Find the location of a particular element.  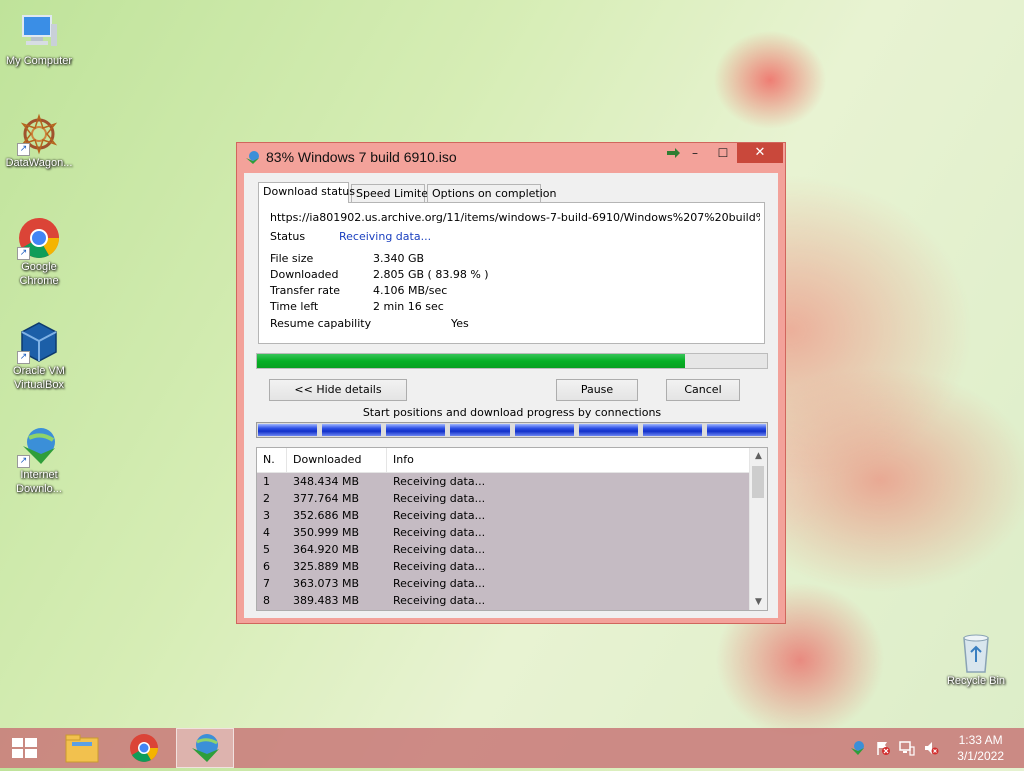

row-downloaded: 325.889 MB is located at coordinates (326, 566).